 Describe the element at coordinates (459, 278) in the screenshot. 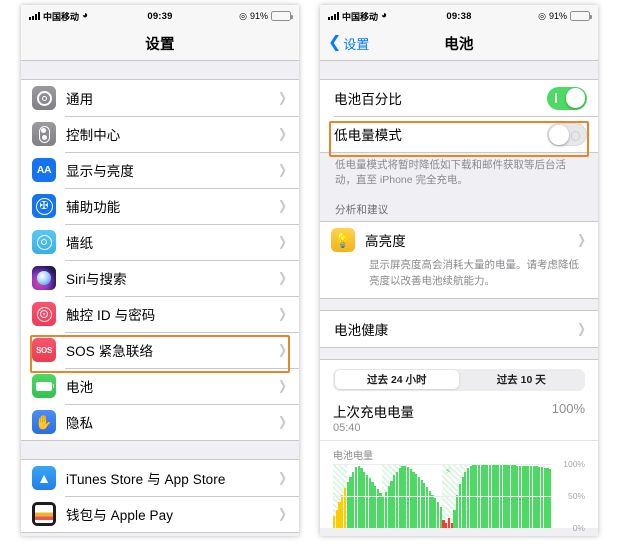

I see `suggestion-footnote: 显示屏亮度高会消耗大量的电量。请考虑降低亮度以改善电池续航能力。` at that location.